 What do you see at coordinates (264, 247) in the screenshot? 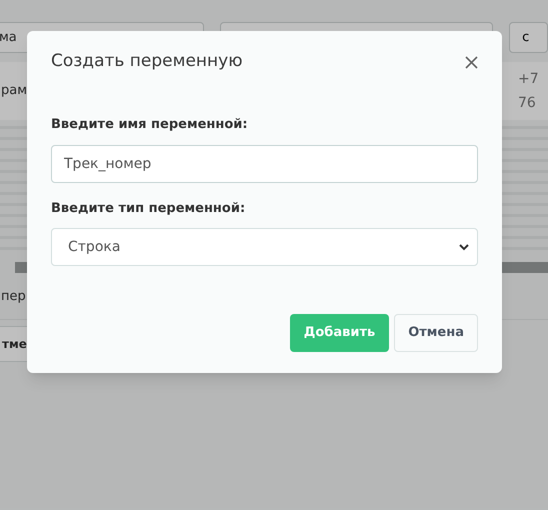
I see `type-select: Строка` at bounding box center [264, 247].